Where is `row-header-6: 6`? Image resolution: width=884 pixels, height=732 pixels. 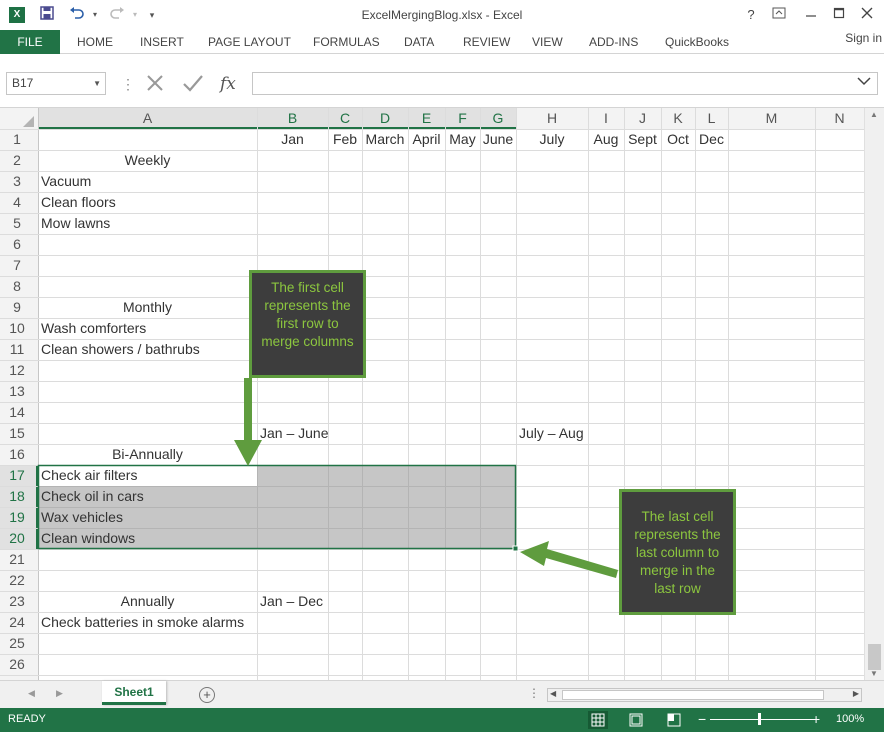 row-header-6: 6 is located at coordinates (17, 244).